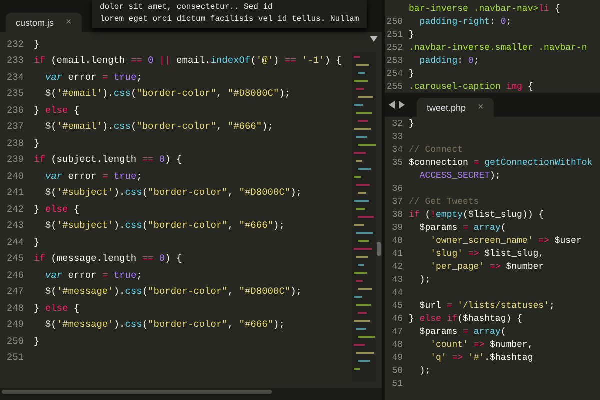  I want to click on code-line: .navbar-inverse.smaller .navbar-n, so click(498, 47).